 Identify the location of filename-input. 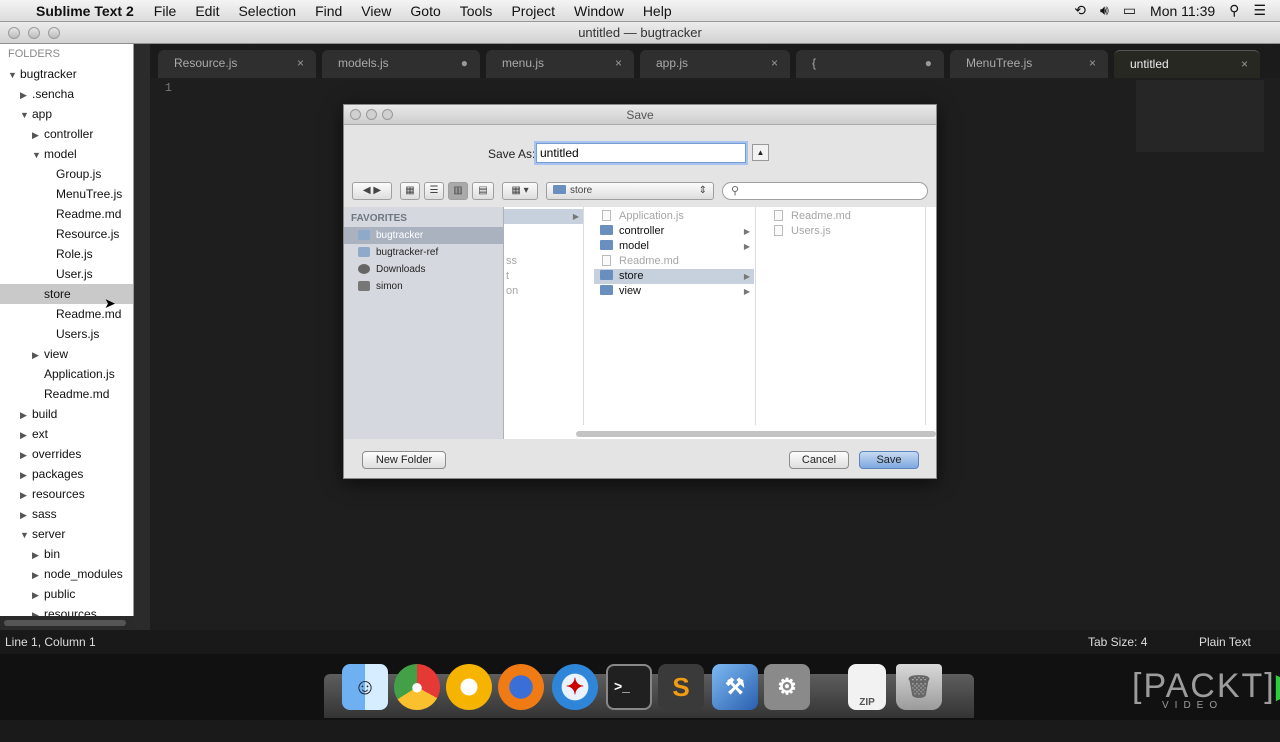
(641, 153).